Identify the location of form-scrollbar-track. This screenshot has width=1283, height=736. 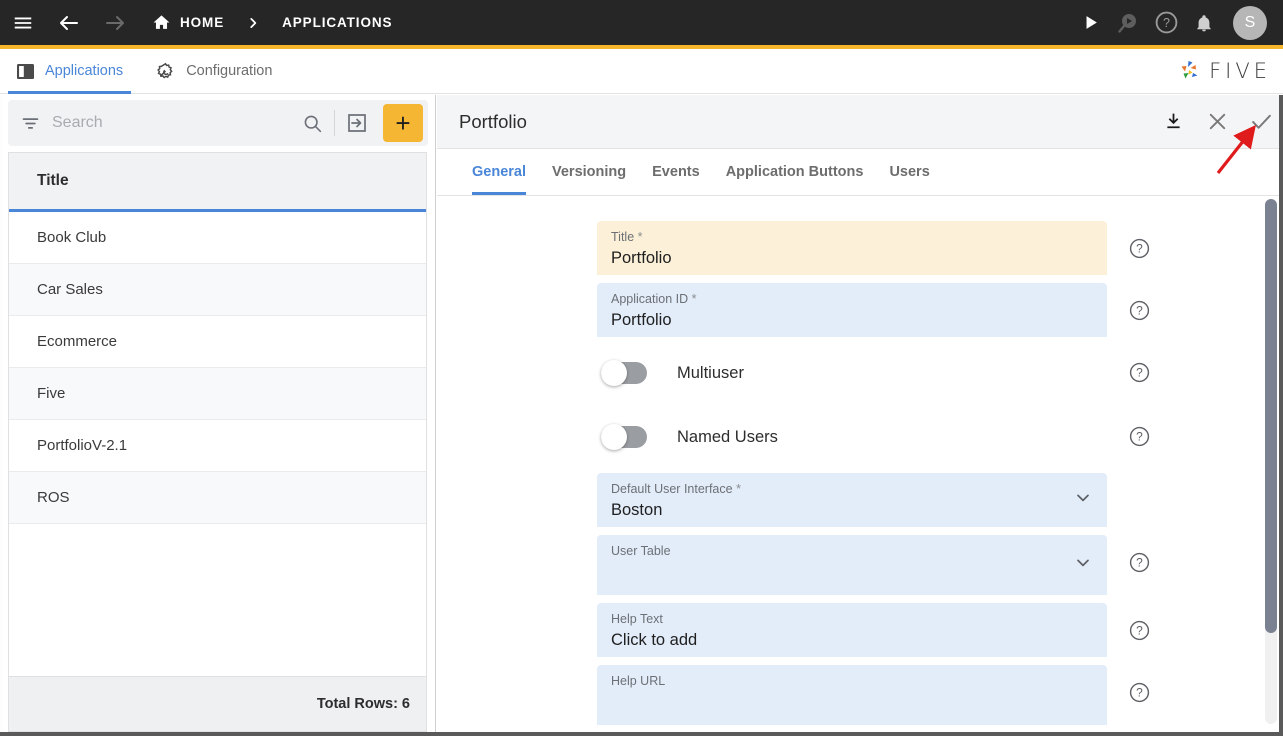
(1271, 461).